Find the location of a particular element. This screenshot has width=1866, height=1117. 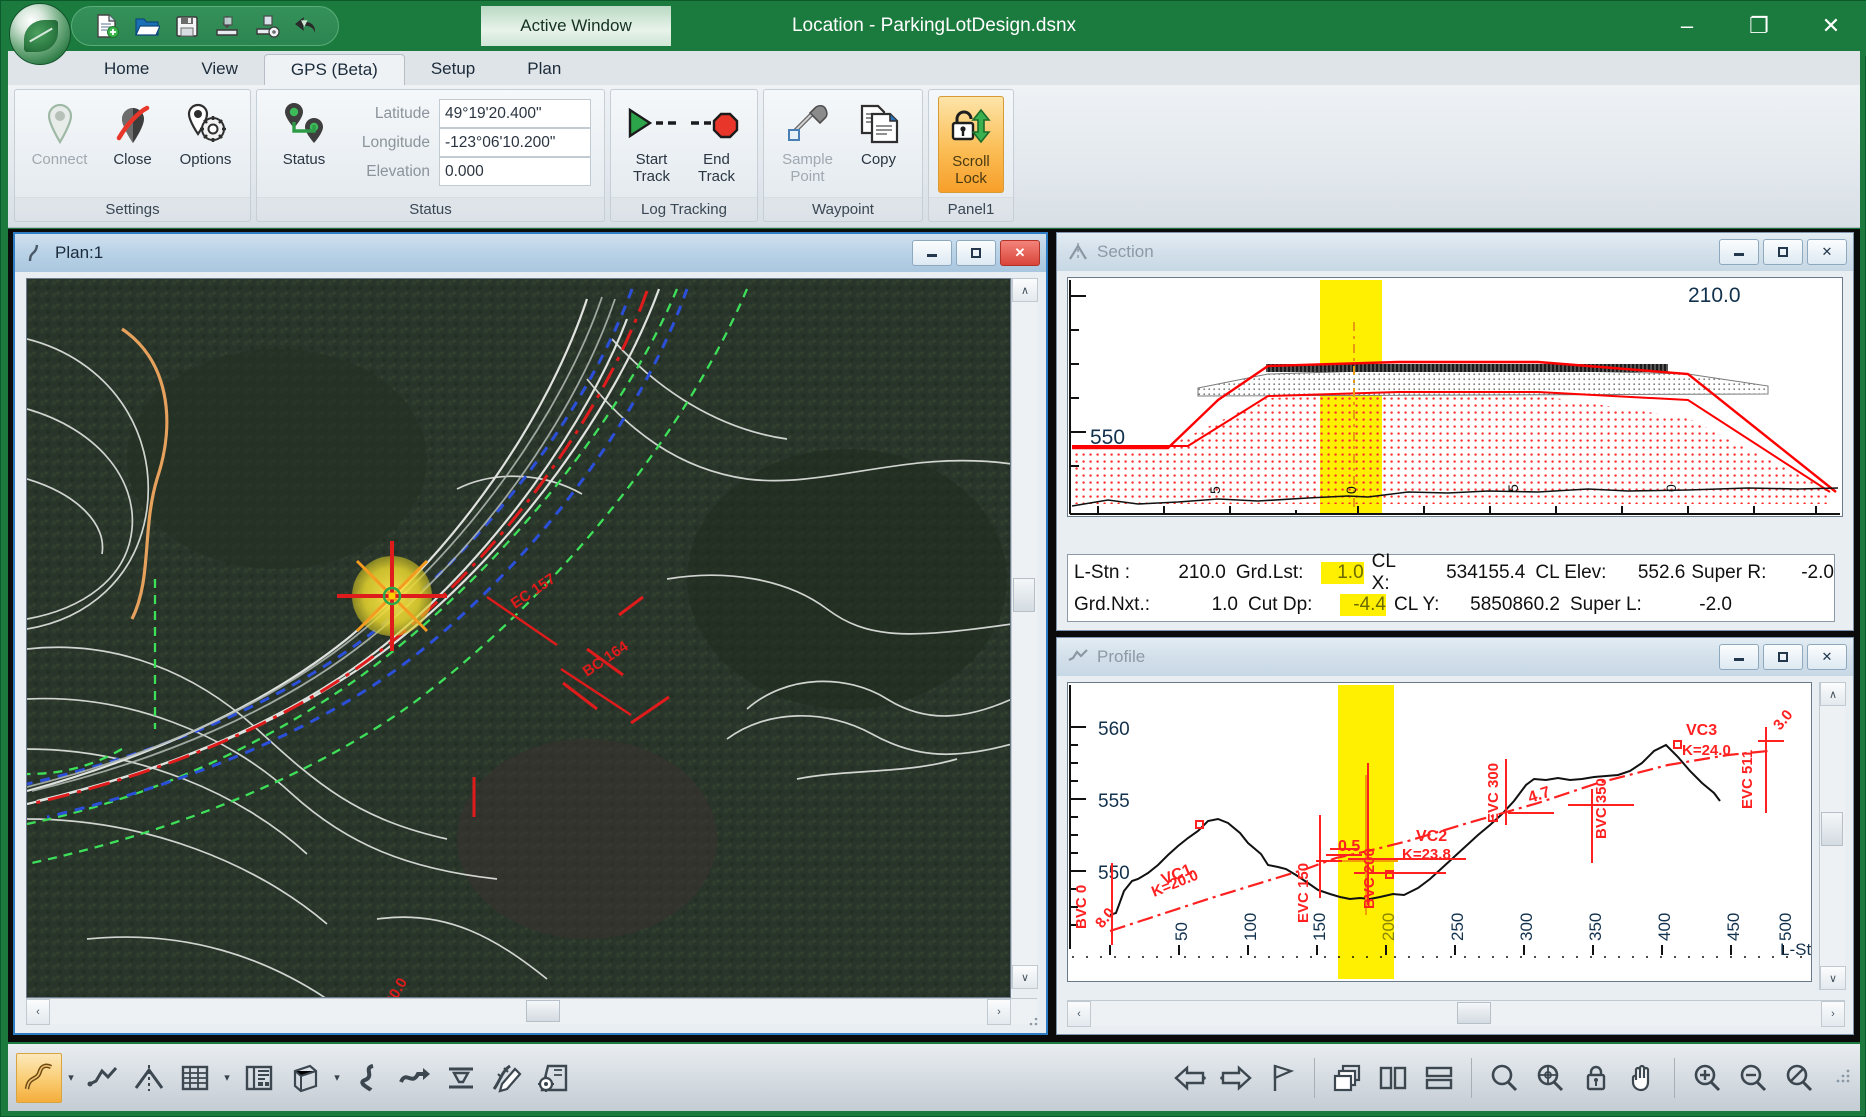

application-logo-orb is located at coordinates (40, 34).